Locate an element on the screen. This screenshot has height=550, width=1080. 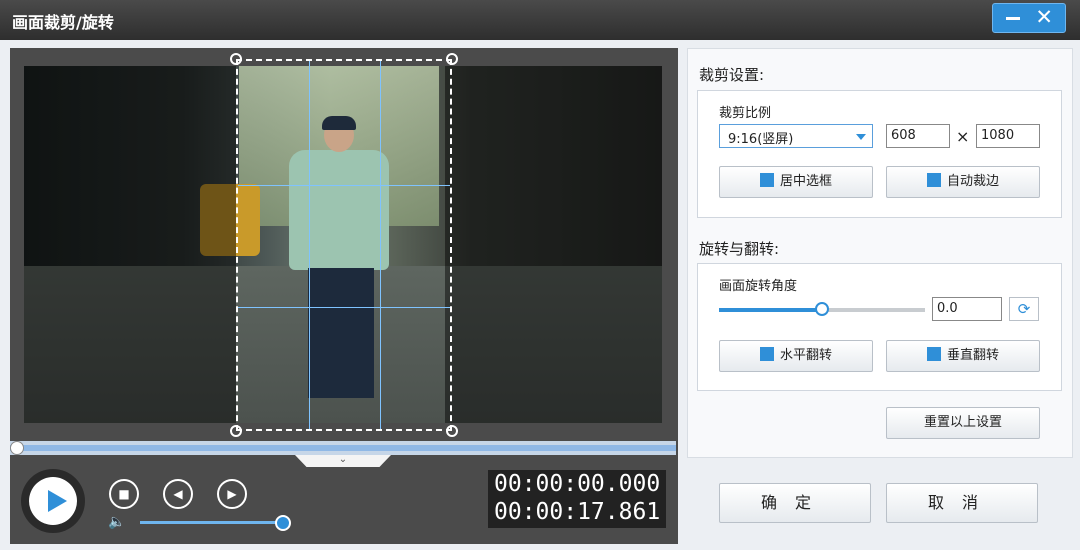
rotation-angle-label: 画面旋转角度 is located at coordinates (758, 286).